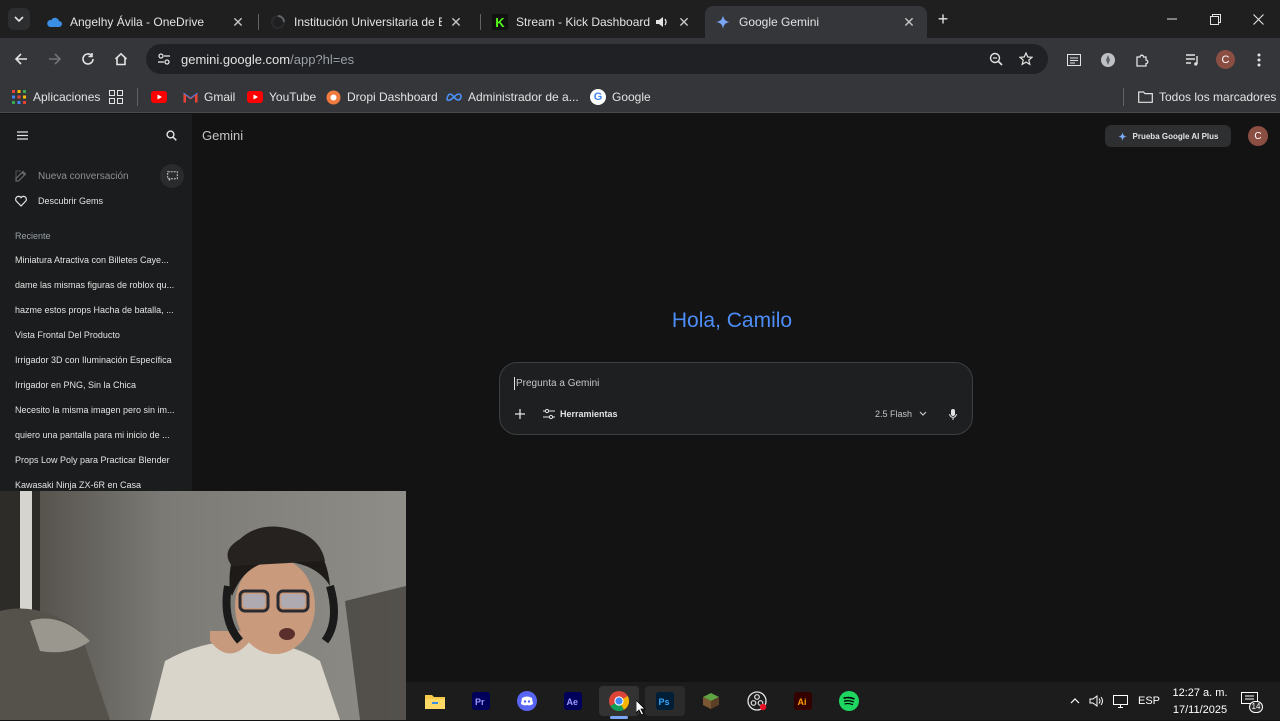 The image size is (1280, 721). What do you see at coordinates (278, 22) in the screenshot?
I see `loading-spinner-icon` at bounding box center [278, 22].